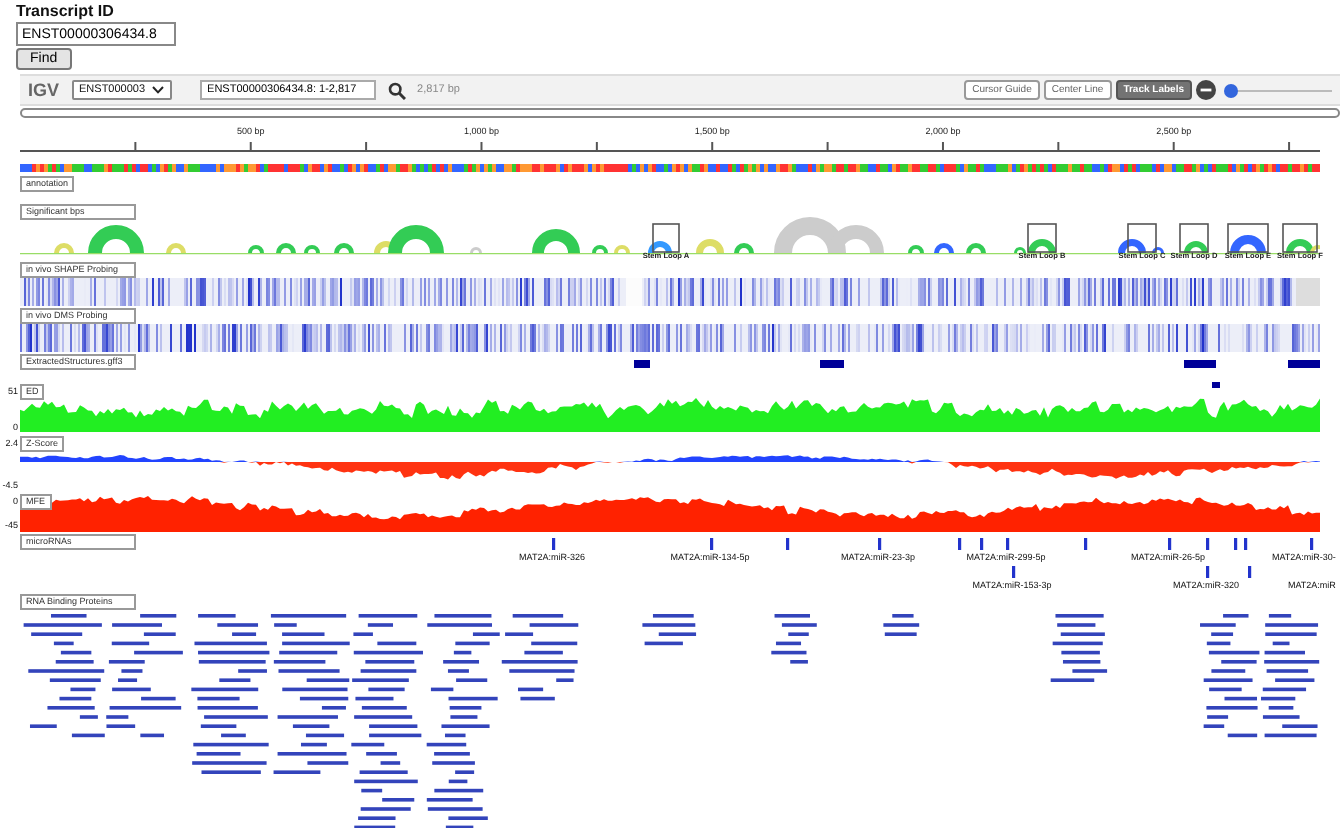 The image size is (1340, 828). I want to click on search-icon, so click(396, 90).